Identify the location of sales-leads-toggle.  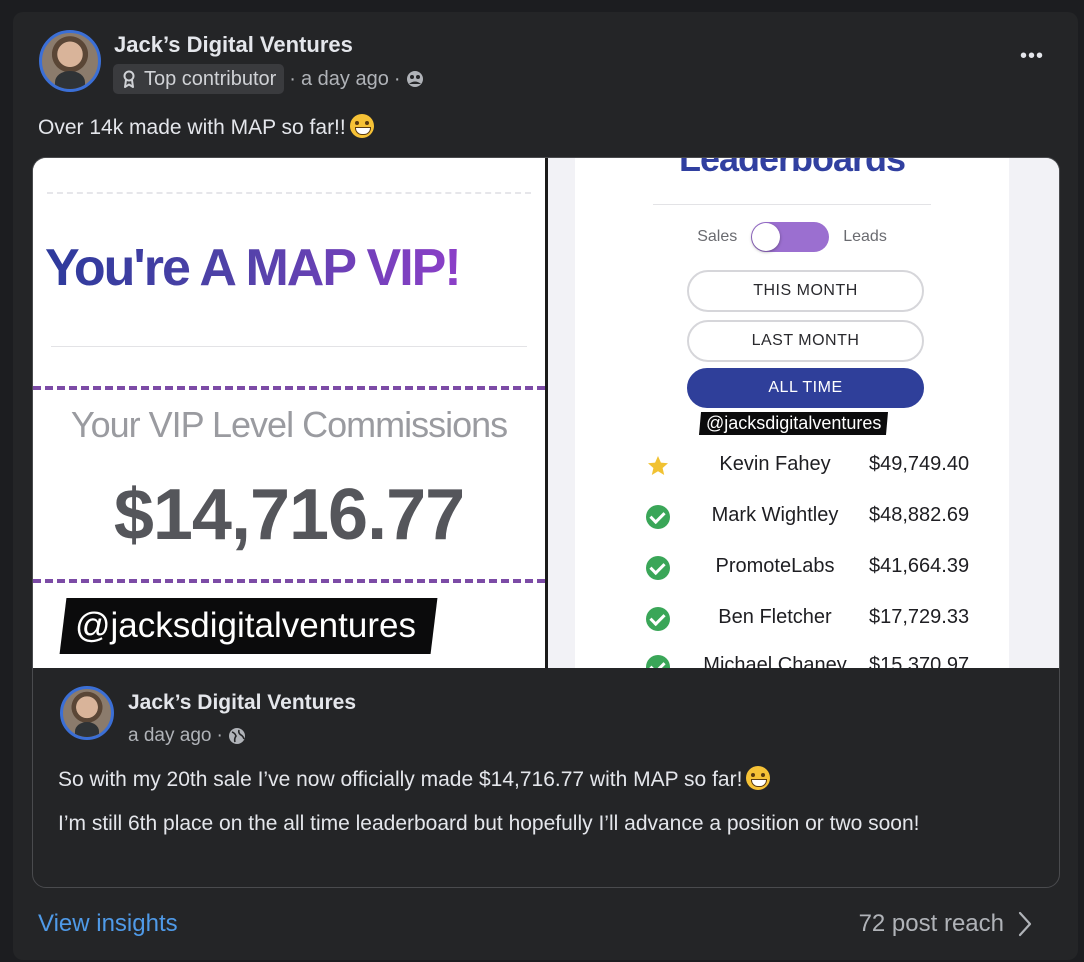
(790, 237).